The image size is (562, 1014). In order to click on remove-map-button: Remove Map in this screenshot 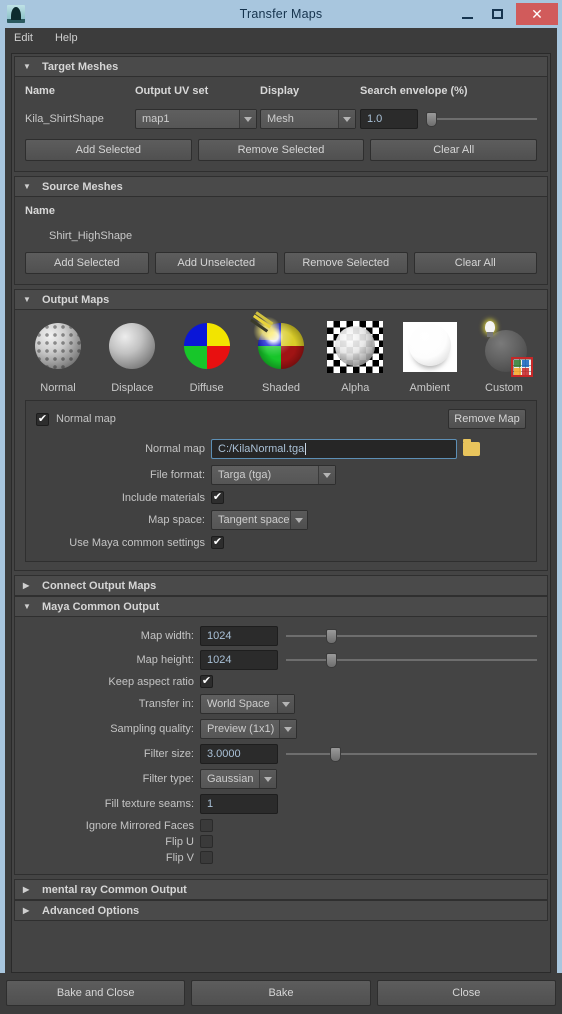, I will do `click(487, 419)`.